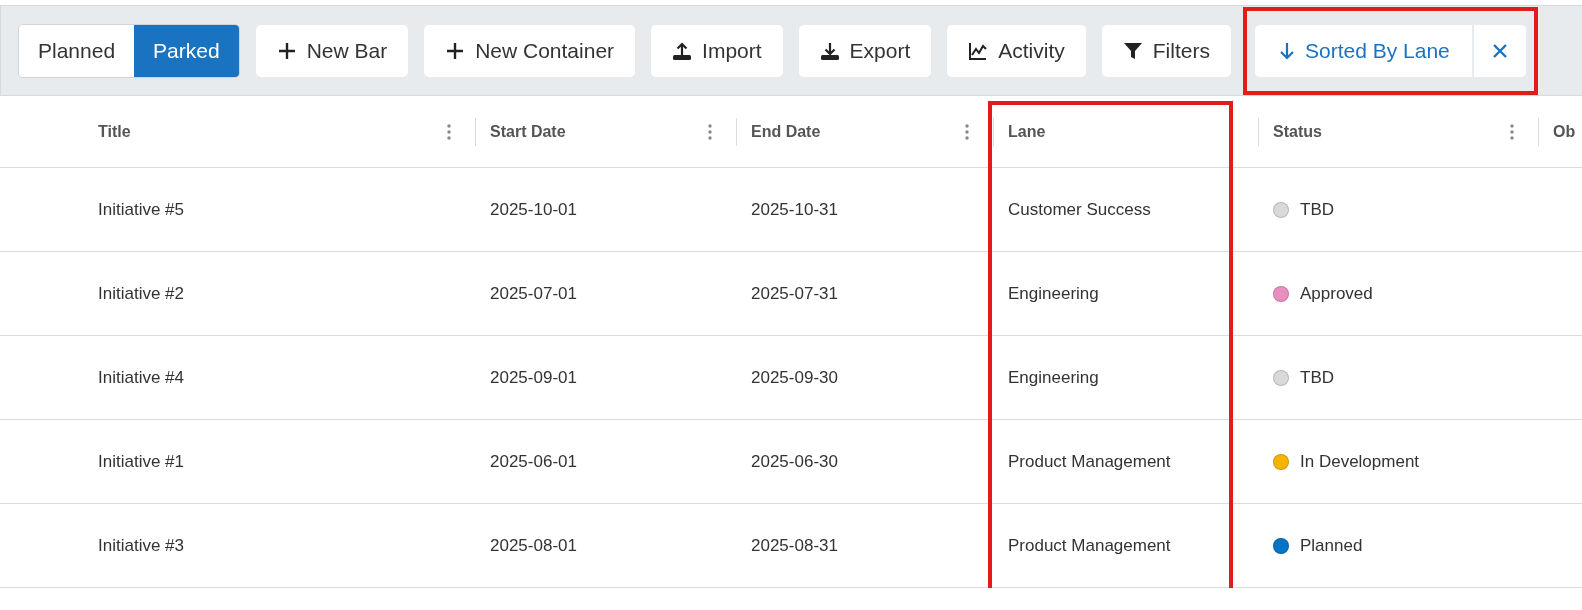 Image resolution: width=1582 pixels, height=610 pixels. I want to click on table-cell: Initiative #4, so click(141, 377).